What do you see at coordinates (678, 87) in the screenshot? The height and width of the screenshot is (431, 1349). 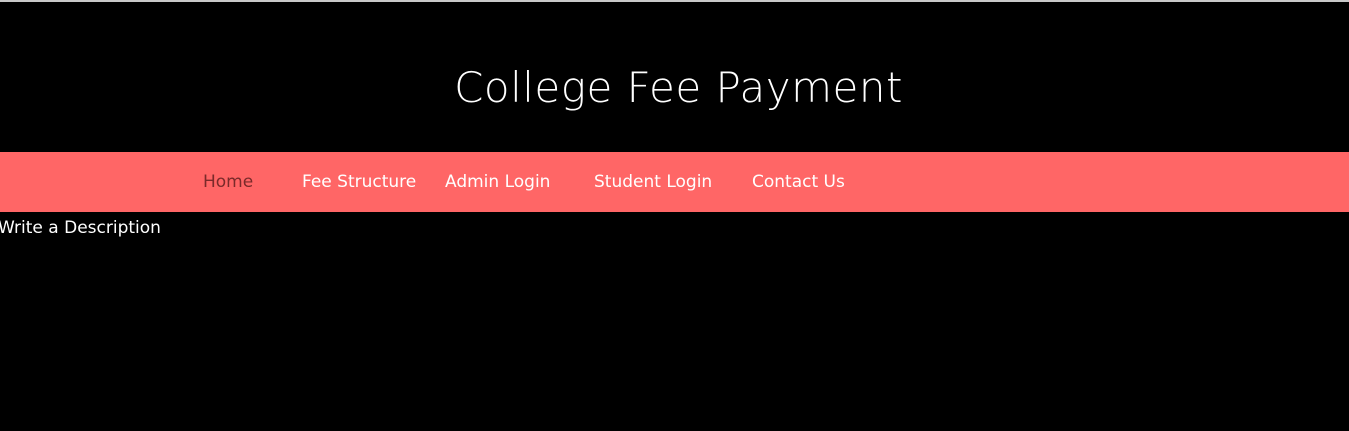 I see `site-title: College Fee Payment` at bounding box center [678, 87].